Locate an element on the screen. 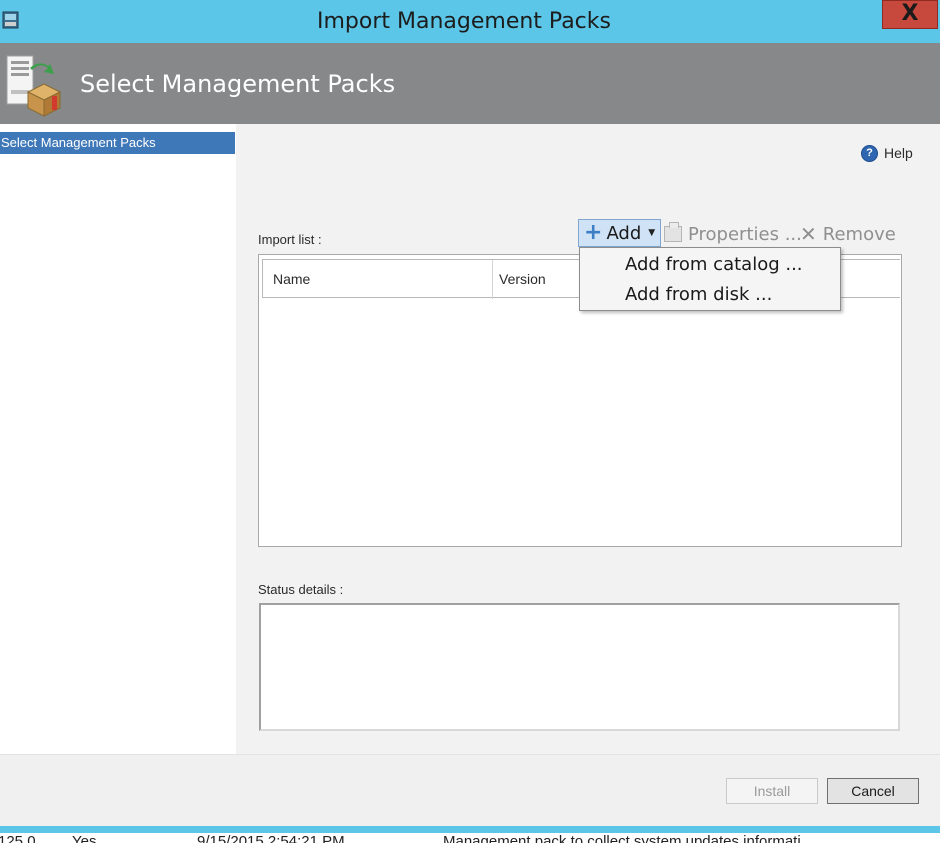  close-button: X is located at coordinates (910, 14).